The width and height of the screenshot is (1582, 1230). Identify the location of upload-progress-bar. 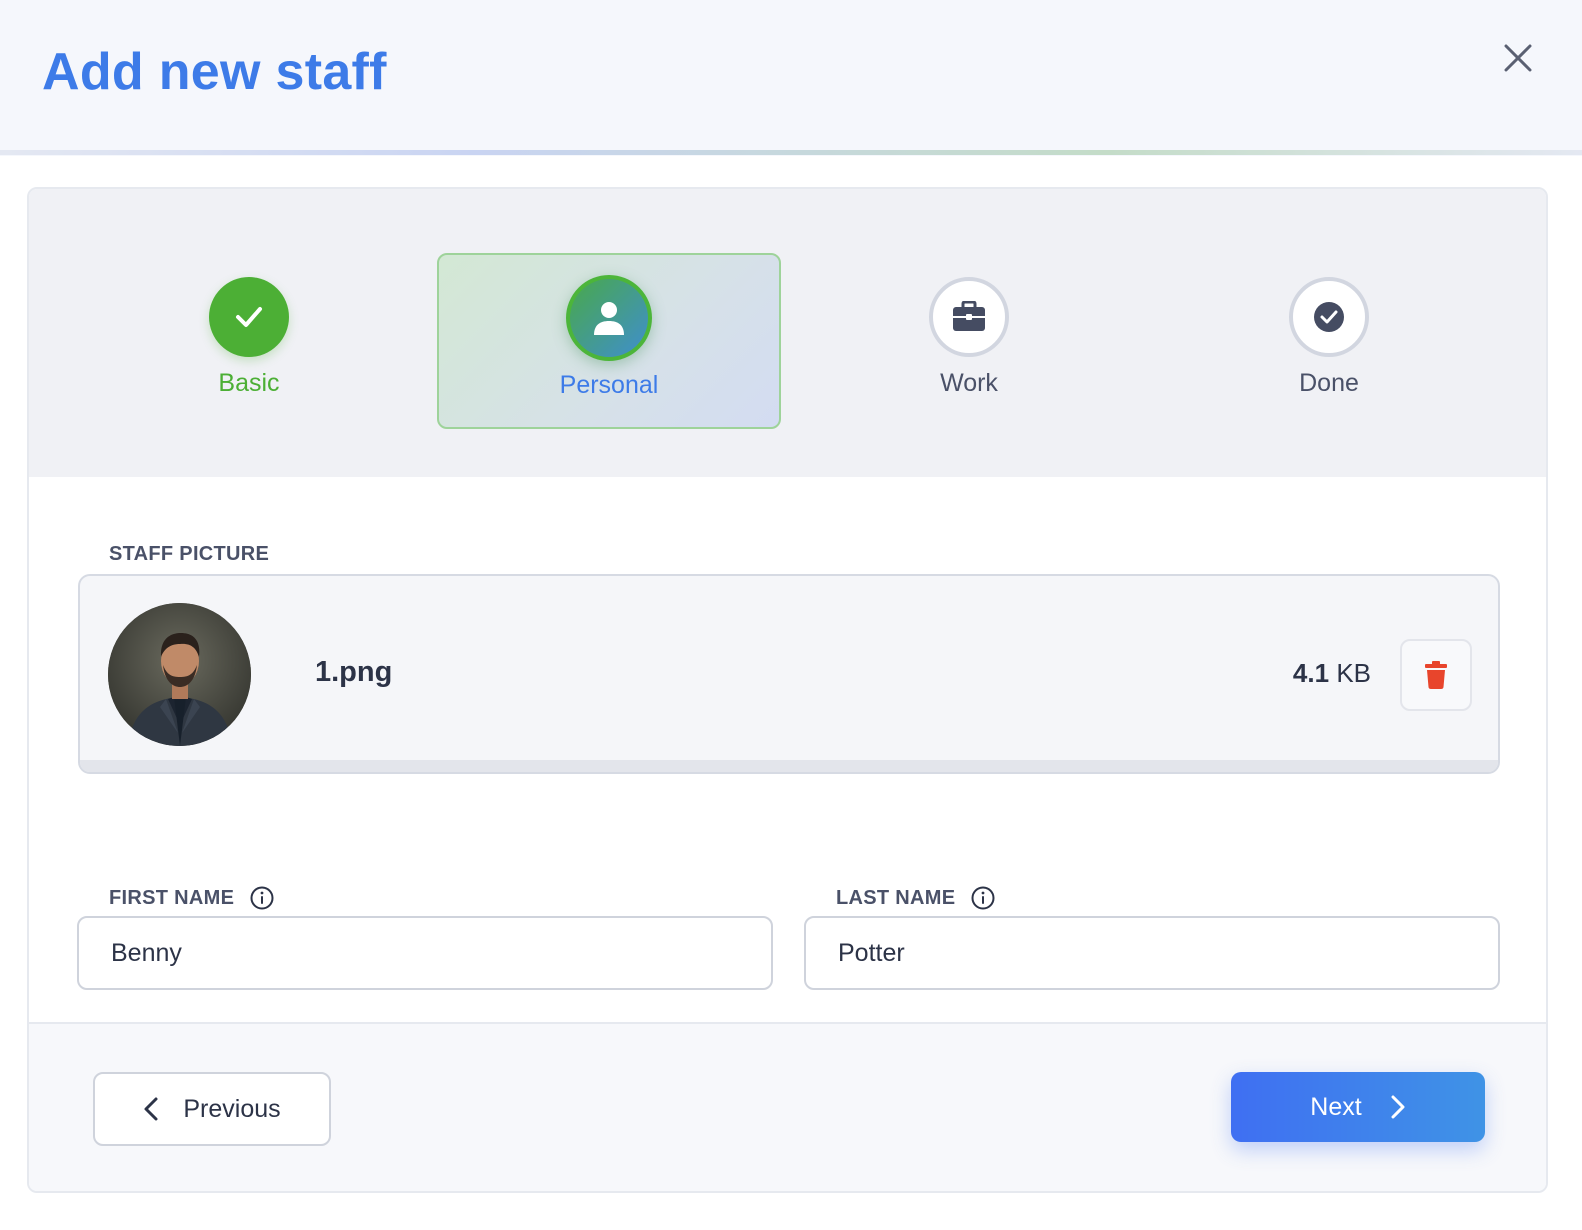
(789, 766).